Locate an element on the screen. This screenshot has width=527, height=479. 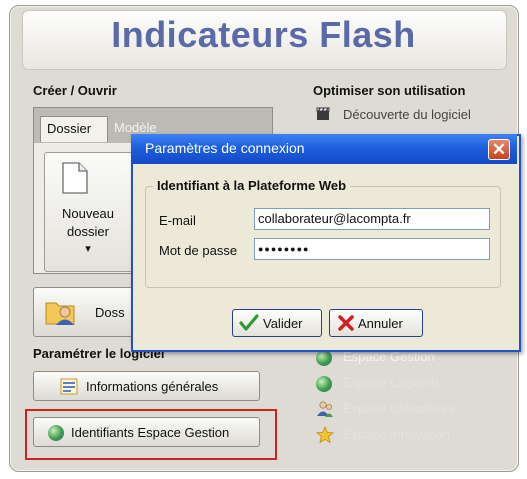
folder-button: Doss is located at coordinates (88, 312).